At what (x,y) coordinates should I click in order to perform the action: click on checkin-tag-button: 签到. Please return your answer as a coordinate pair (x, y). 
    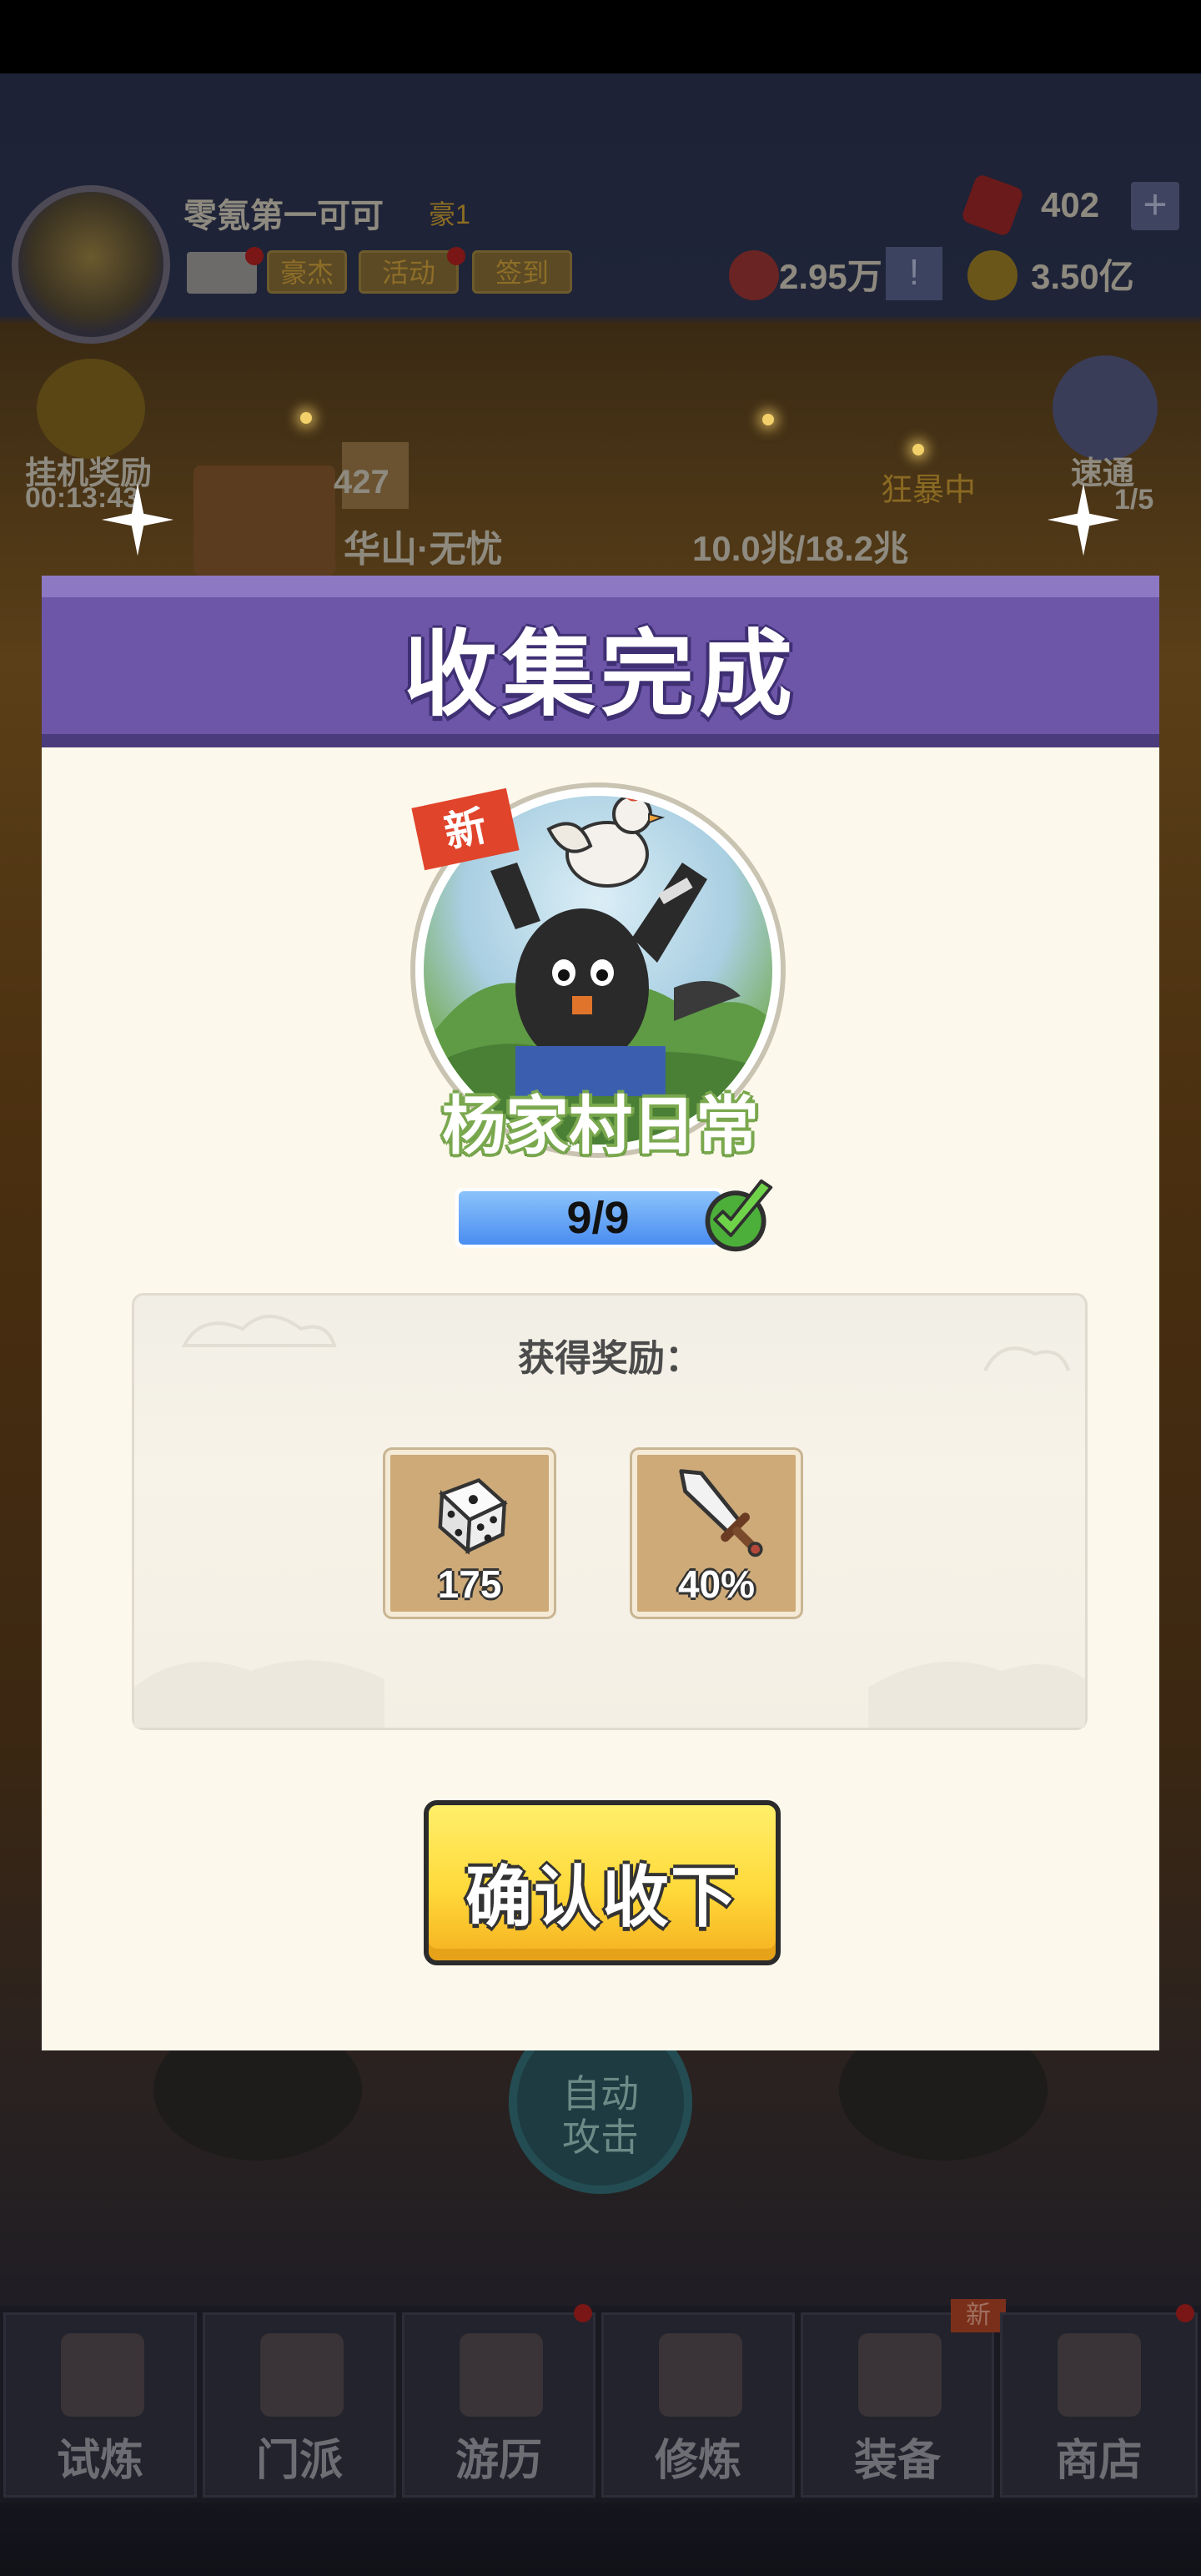
    Looking at the image, I should click on (522, 272).